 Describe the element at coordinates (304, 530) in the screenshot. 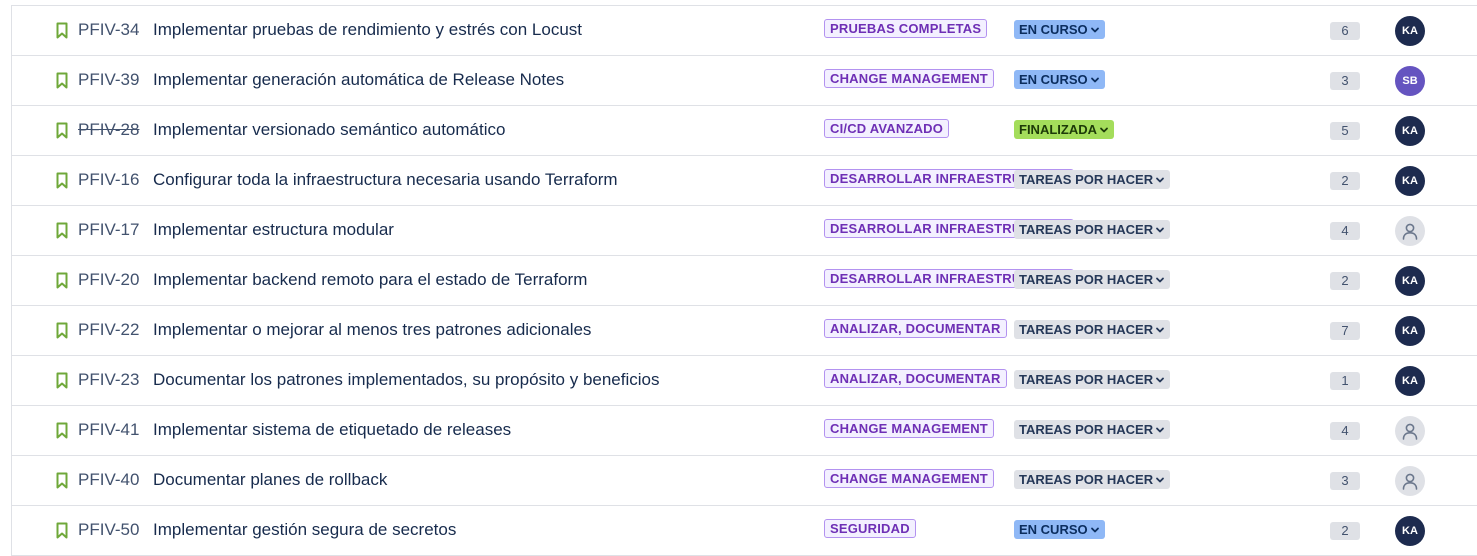

I see `issue-summary: Implementar gestión segura de secretos` at that location.